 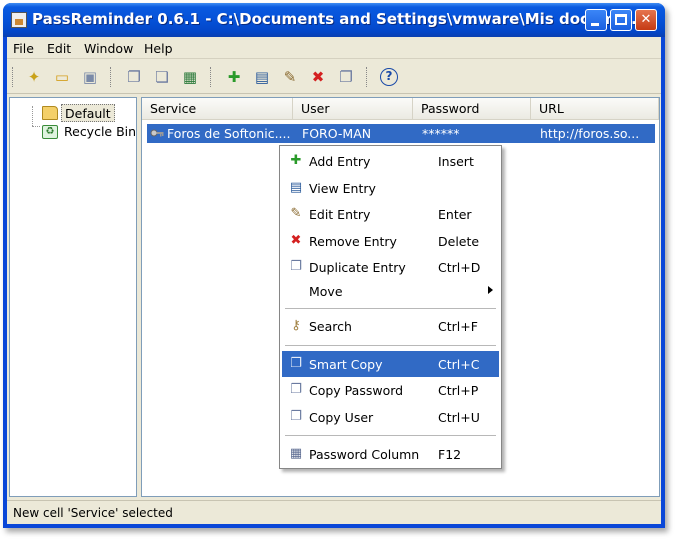 I want to click on menu-window: Window, so click(x=108, y=48).